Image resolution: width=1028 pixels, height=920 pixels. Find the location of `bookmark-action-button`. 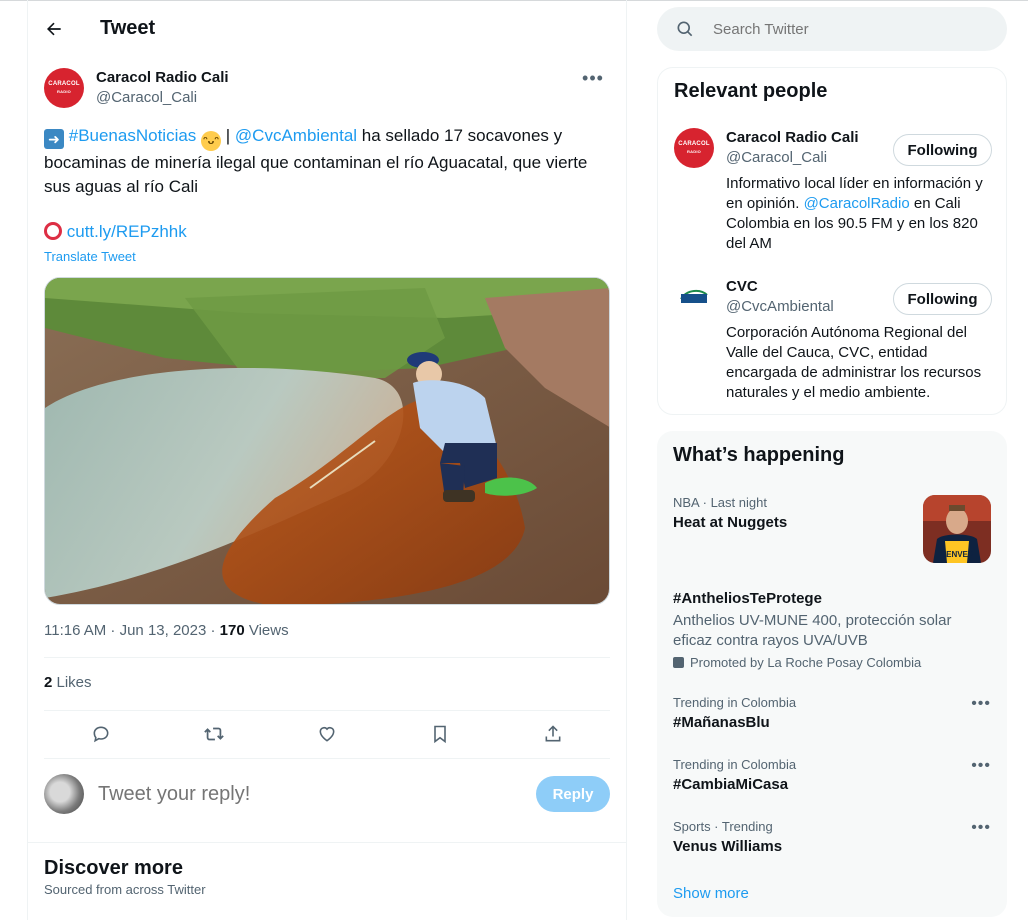

bookmark-action-button is located at coordinates (440, 734).